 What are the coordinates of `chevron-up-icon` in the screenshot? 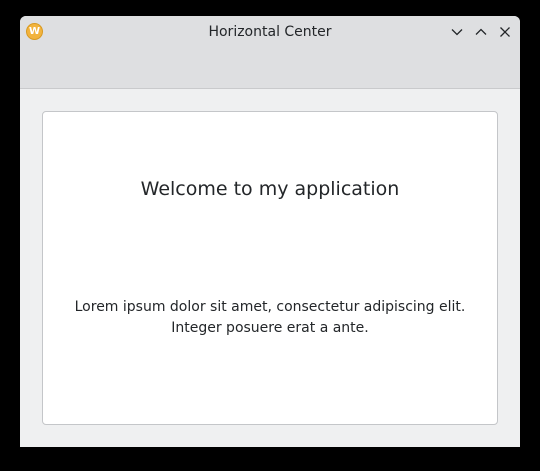 It's located at (481, 31).